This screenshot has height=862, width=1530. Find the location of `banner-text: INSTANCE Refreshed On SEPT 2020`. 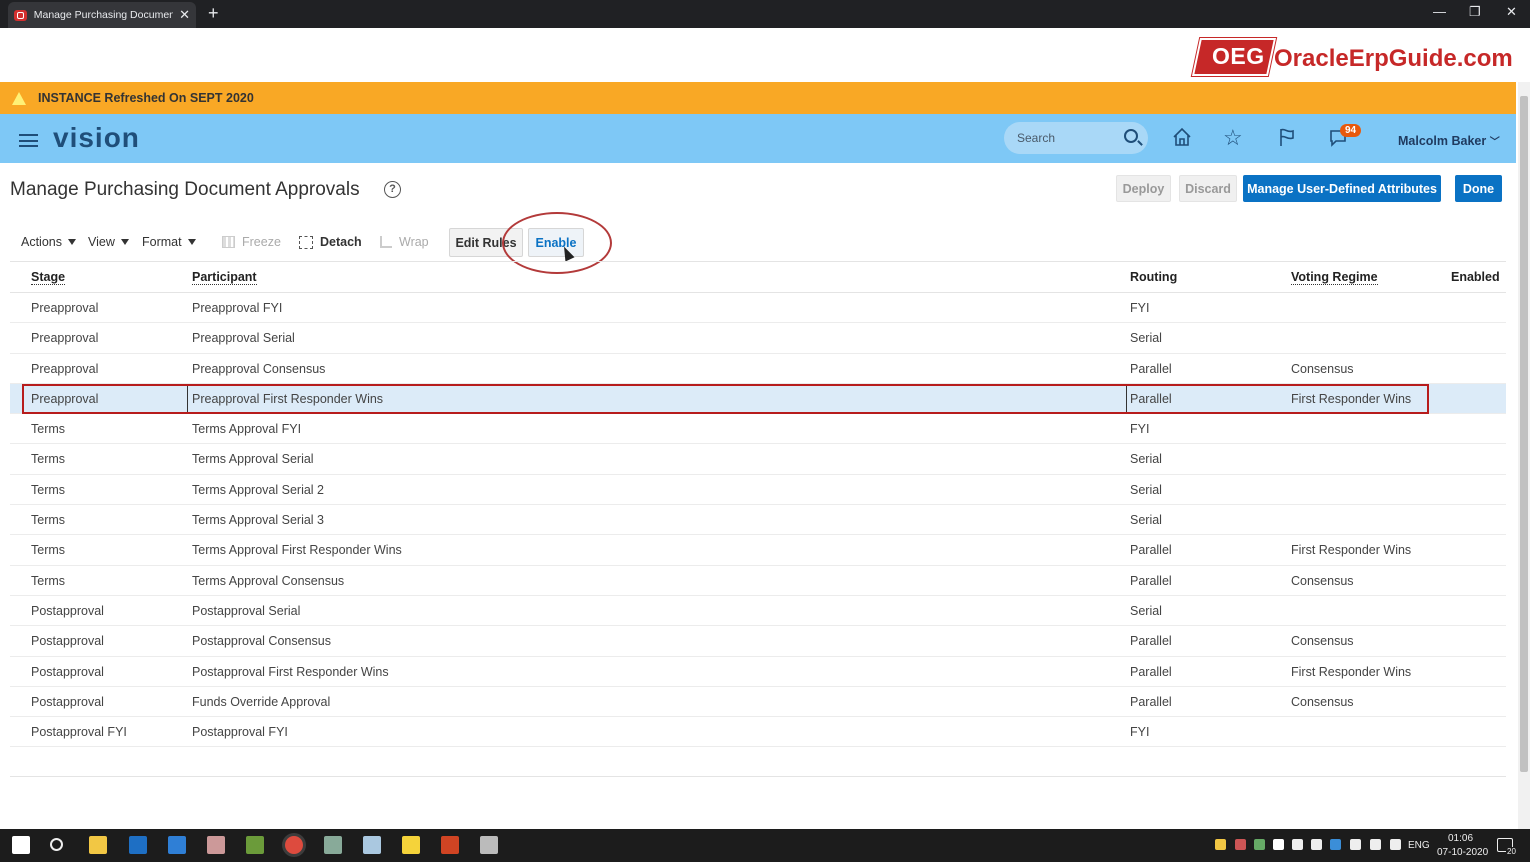

banner-text: INSTANCE Refreshed On SEPT 2020 is located at coordinates (146, 98).